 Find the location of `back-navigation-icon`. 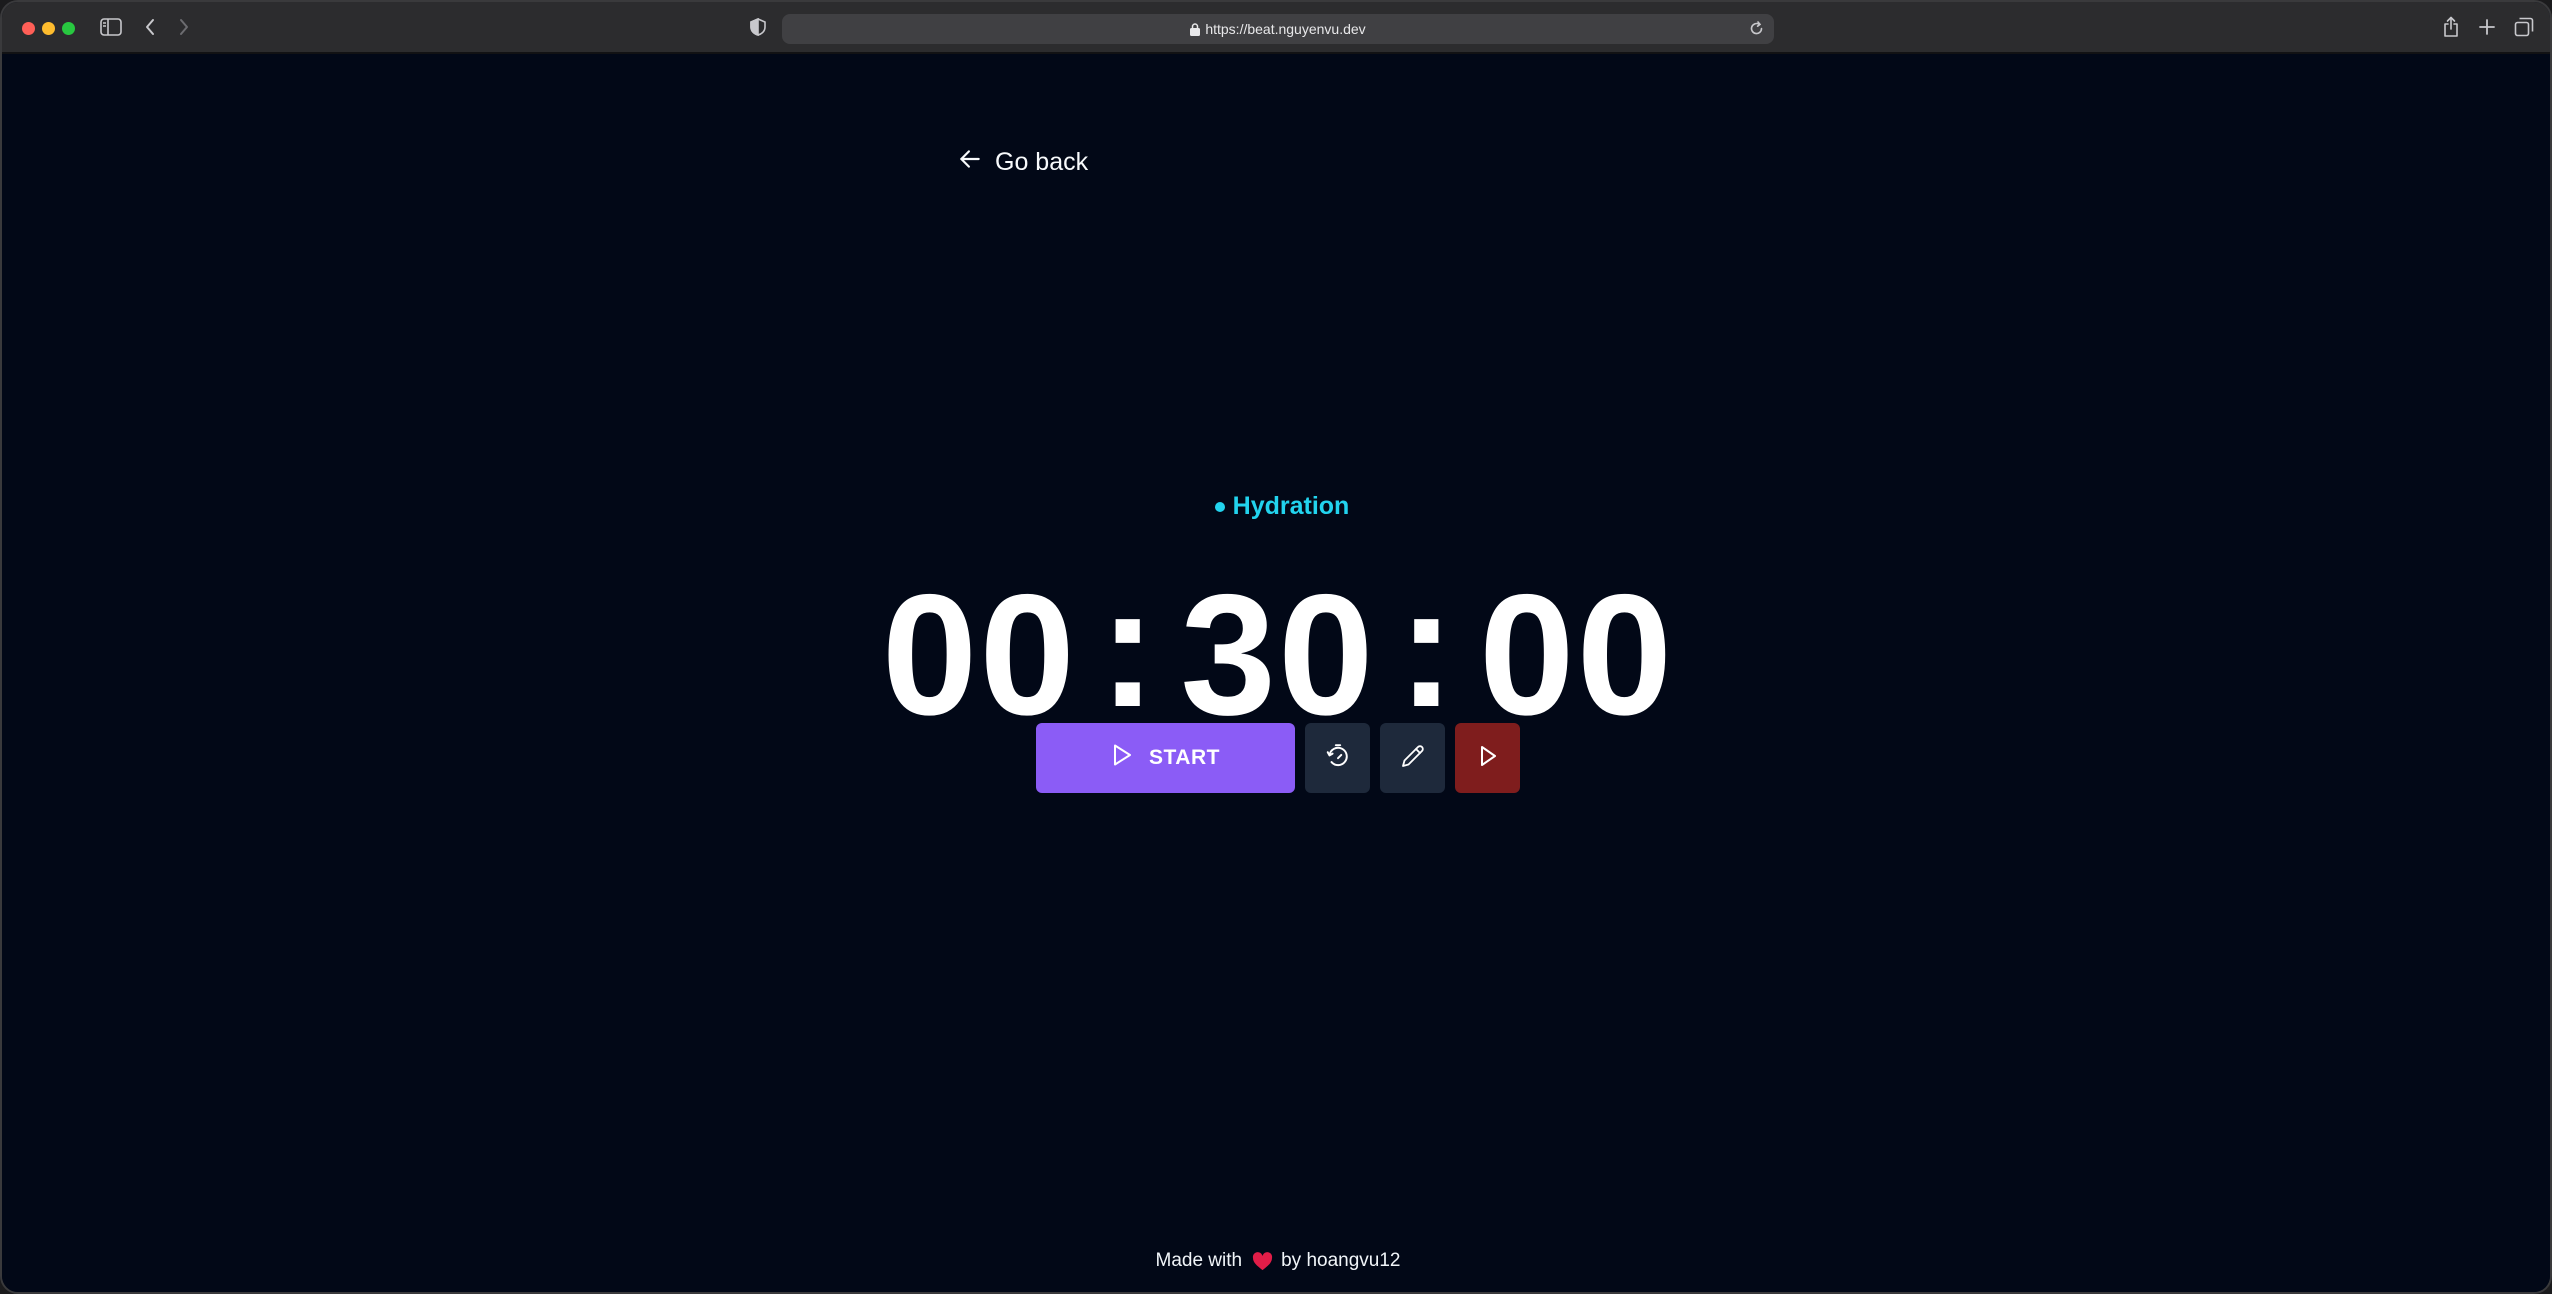

back-navigation-icon is located at coordinates (150, 27).